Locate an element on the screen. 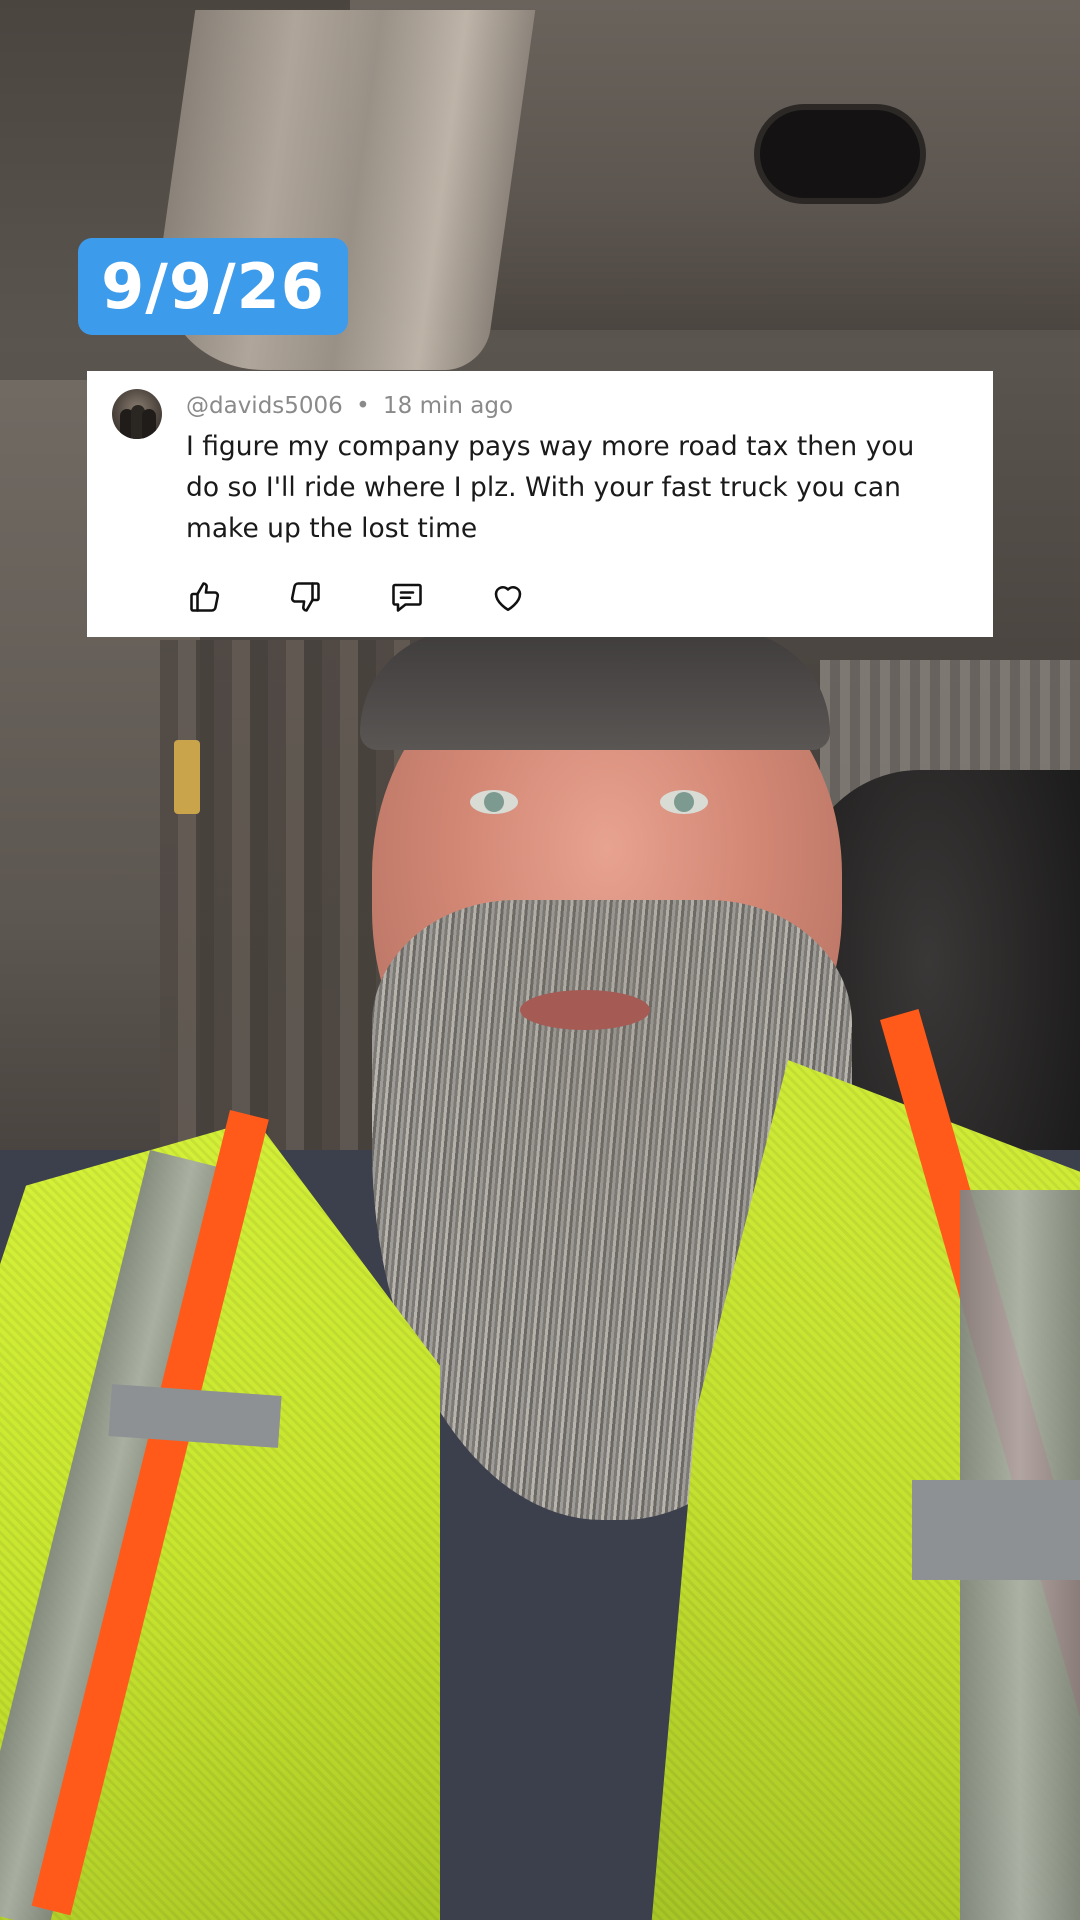 The width and height of the screenshot is (1080, 1920). heart-icon is located at coordinates (508, 598).